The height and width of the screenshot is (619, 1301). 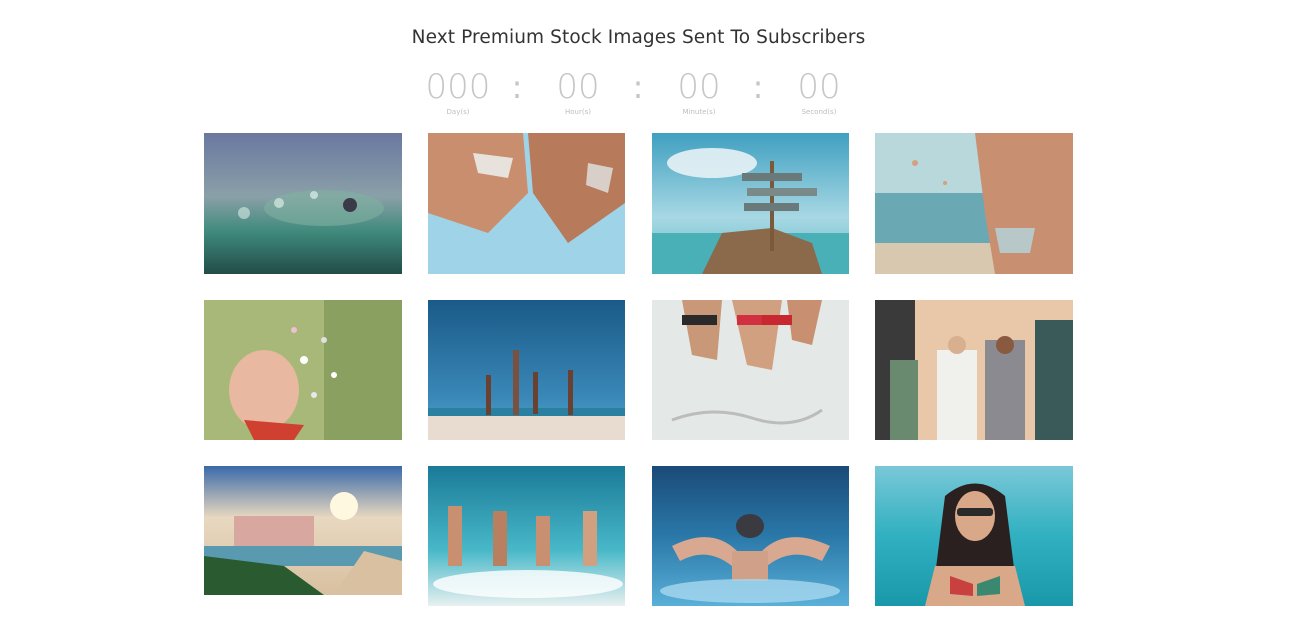 What do you see at coordinates (750, 370) in the screenshot?
I see `stock-image-friends-sand` at bounding box center [750, 370].